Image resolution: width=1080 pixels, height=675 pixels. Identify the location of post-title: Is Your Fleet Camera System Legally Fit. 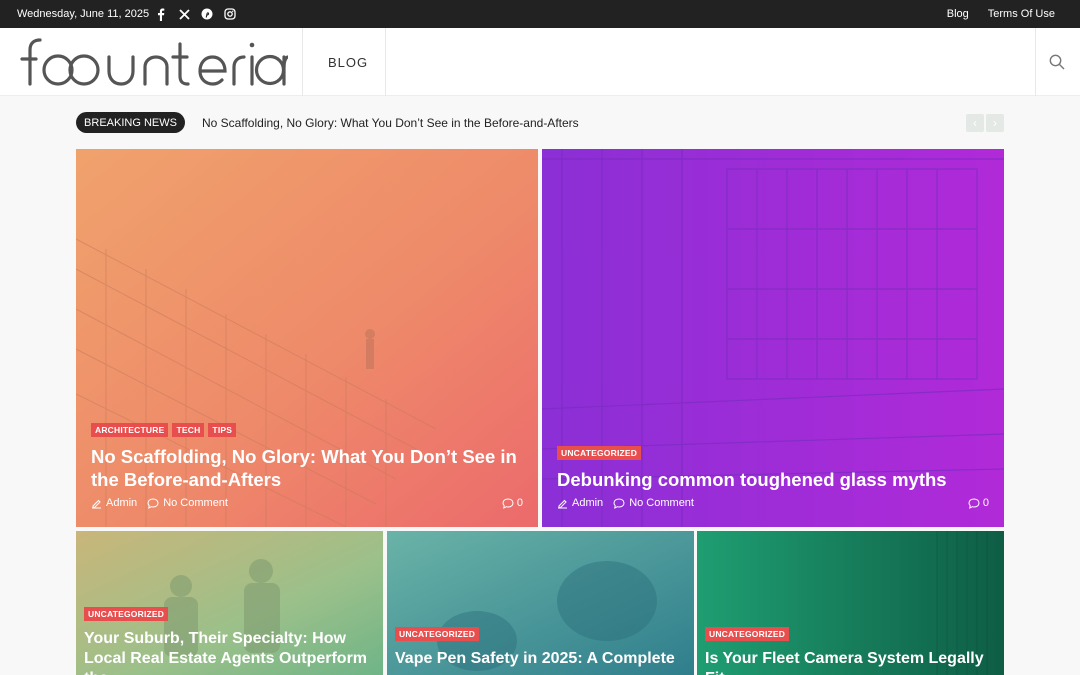
(850, 662).